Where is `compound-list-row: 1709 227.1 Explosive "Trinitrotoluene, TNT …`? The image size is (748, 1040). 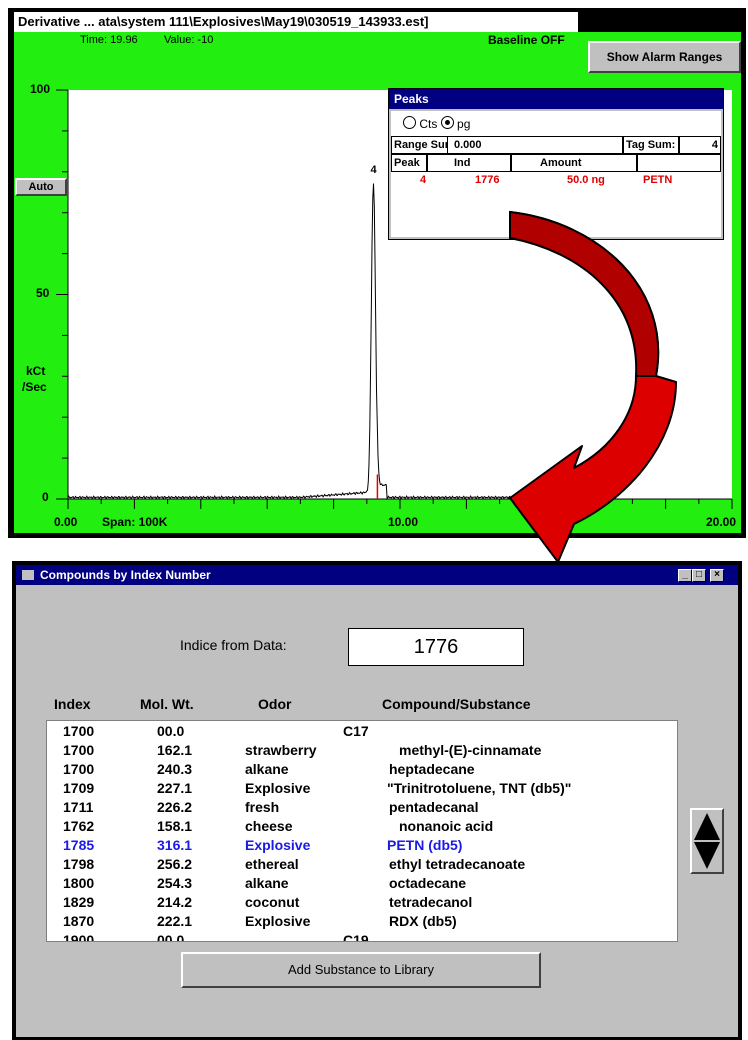 compound-list-row: 1709 227.1 Explosive "Trinitrotoluene, TNT … is located at coordinates (362, 790).